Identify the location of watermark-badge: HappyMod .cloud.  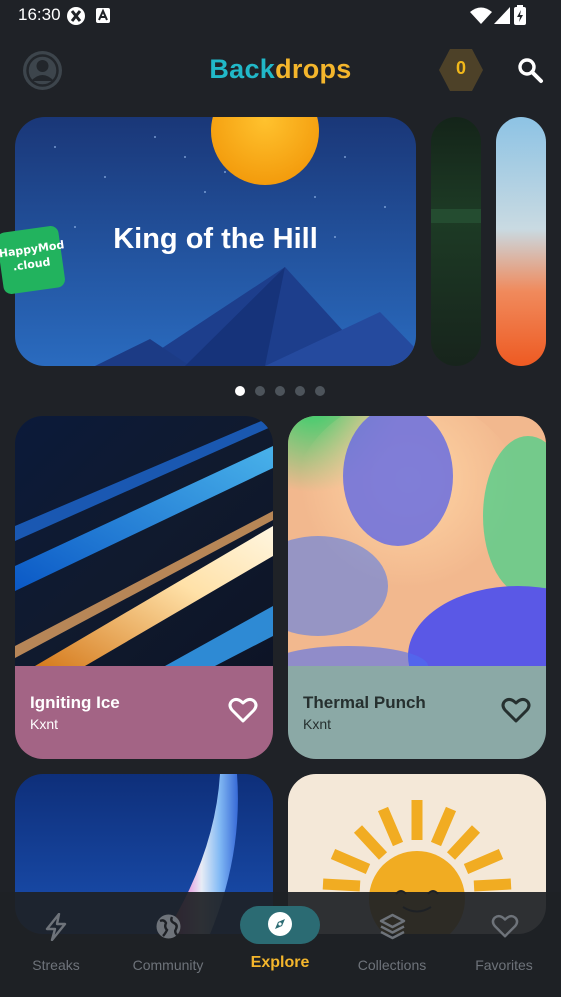
(33, 260).